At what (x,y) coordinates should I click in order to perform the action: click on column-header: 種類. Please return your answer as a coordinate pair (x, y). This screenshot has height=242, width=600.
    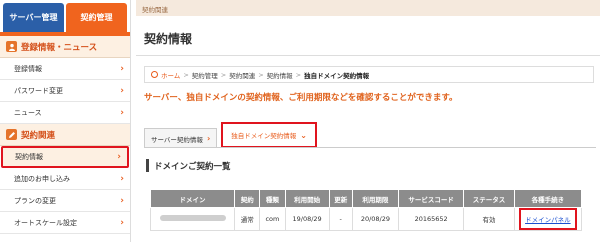
    Looking at the image, I should click on (272, 198).